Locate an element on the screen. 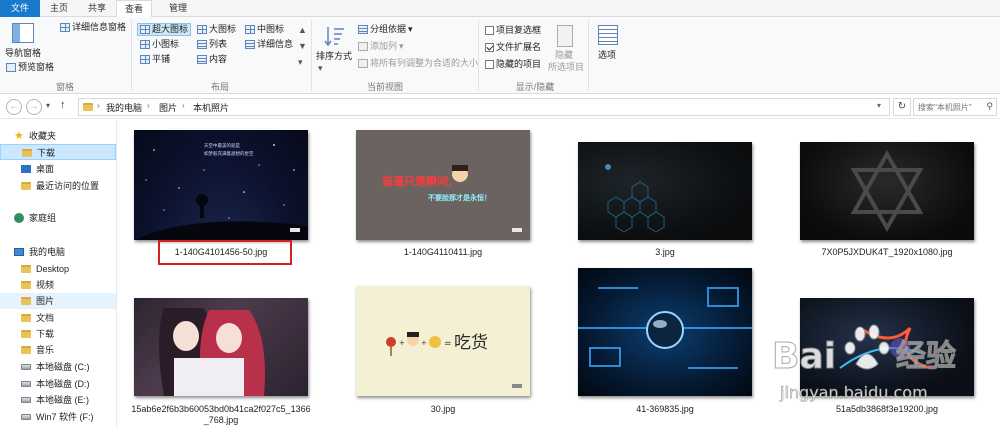 The width and height of the screenshot is (1000, 428). details-pane-icon is located at coordinates (65, 27).